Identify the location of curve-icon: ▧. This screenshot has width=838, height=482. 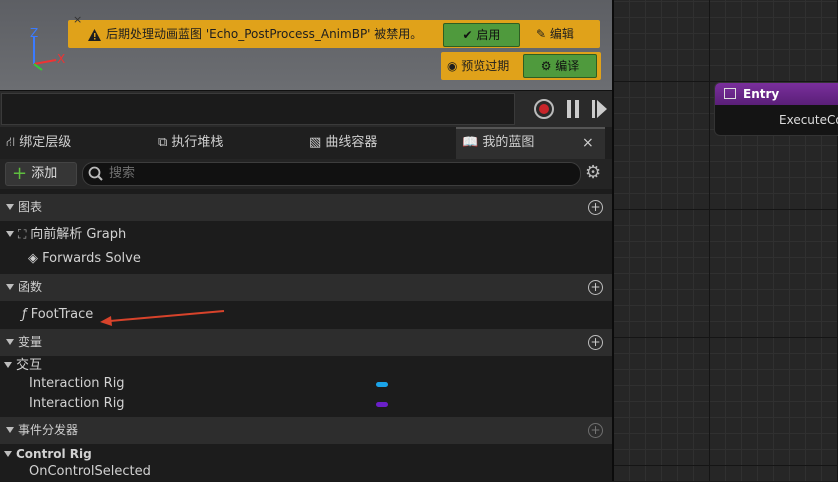
(317, 142).